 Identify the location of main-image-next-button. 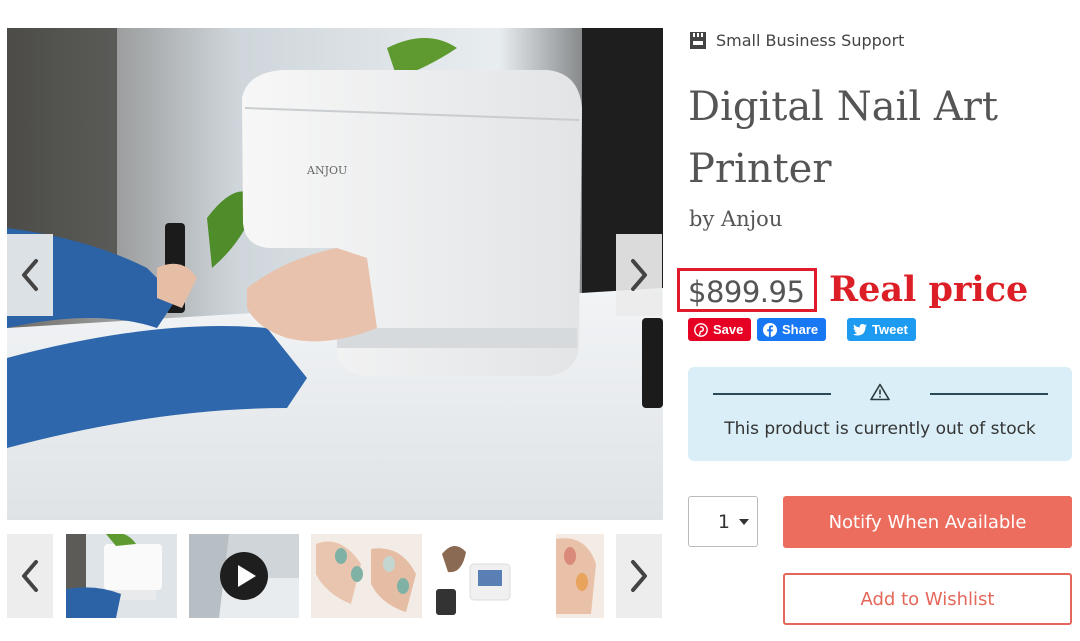
(639, 275).